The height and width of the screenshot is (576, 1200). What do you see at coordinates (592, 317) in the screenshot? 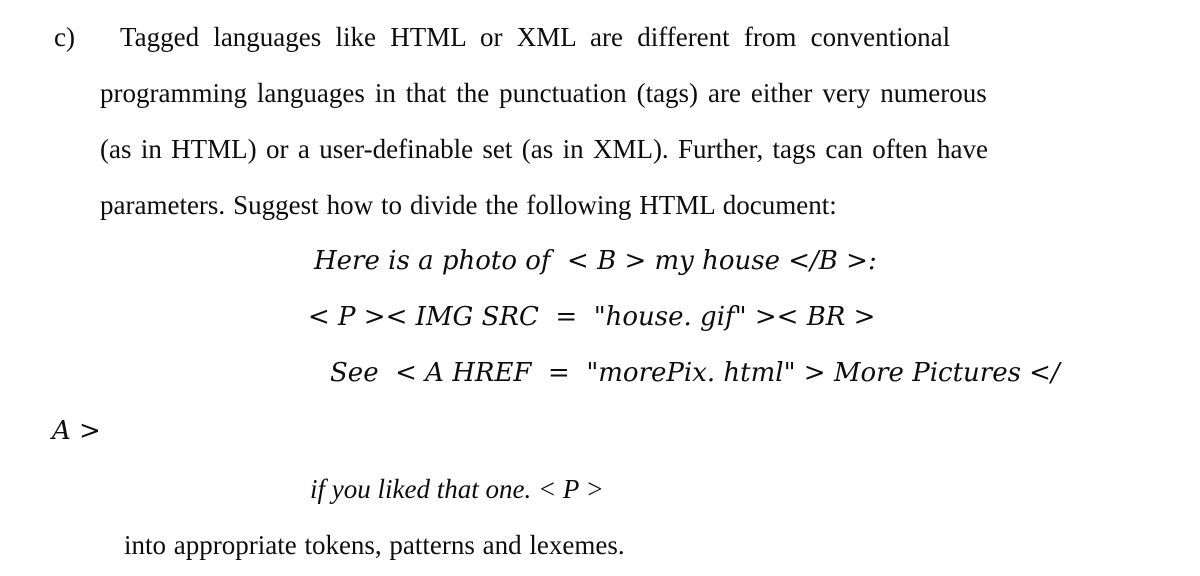
I see `code-sample-line-2: < P >< IMG SRC = "house. gif" >< BR >` at bounding box center [592, 317].